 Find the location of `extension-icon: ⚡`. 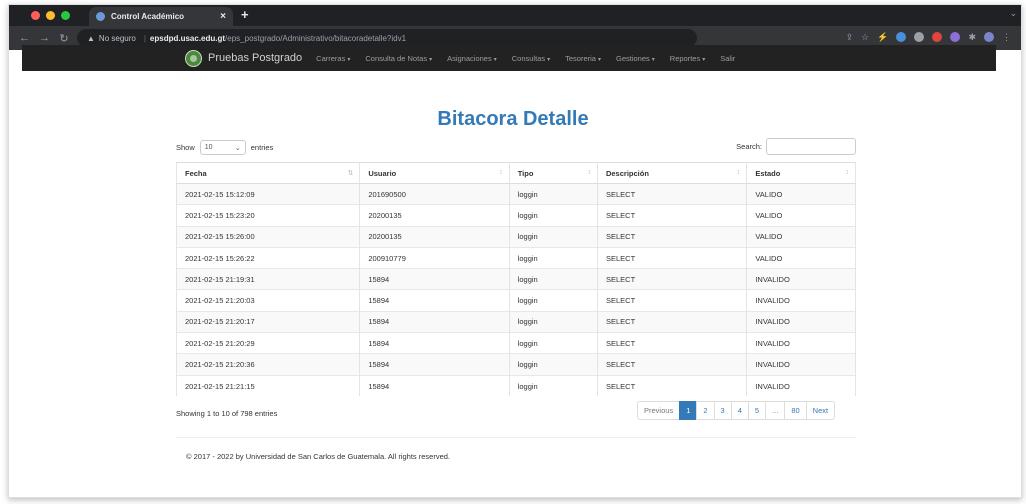

extension-icon: ⚡ is located at coordinates (882, 37).